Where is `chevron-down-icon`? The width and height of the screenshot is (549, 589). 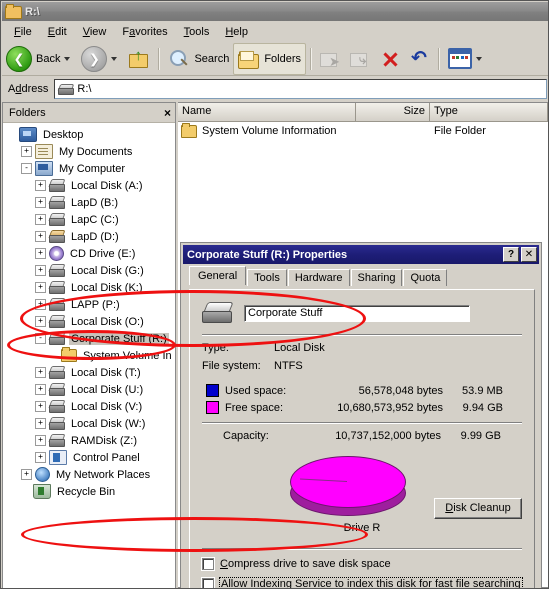 chevron-down-icon is located at coordinates (67, 58).